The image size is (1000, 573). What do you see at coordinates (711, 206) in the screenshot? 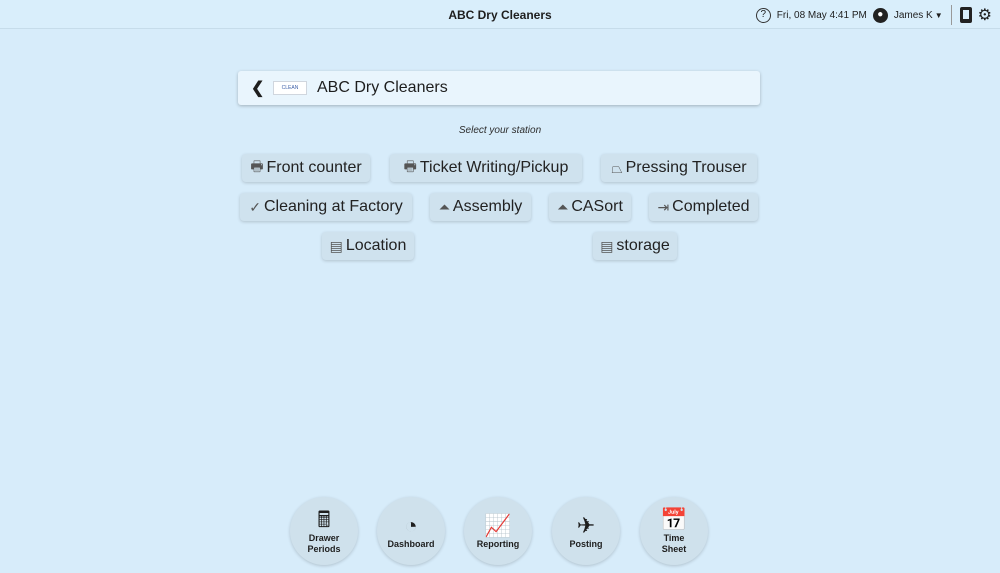
I see `station-label: Completed` at bounding box center [711, 206].